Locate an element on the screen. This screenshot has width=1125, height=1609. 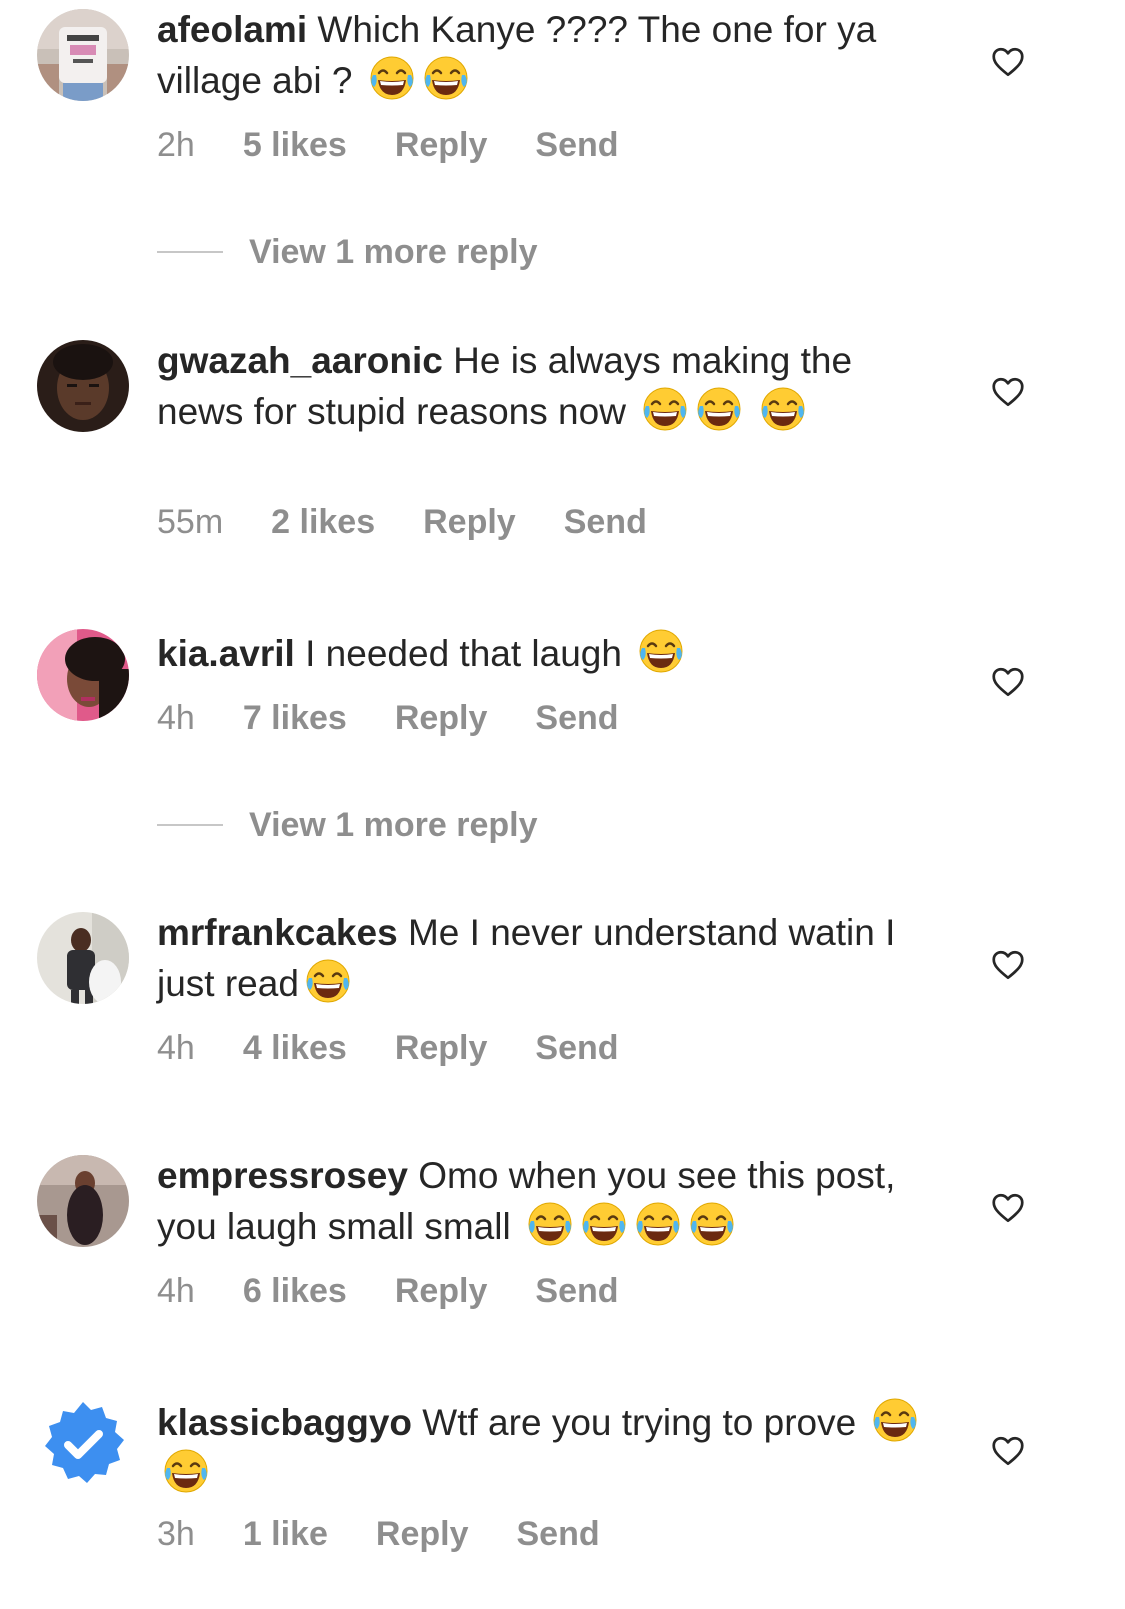
verified-badge-icon is located at coordinates (83, 1444).